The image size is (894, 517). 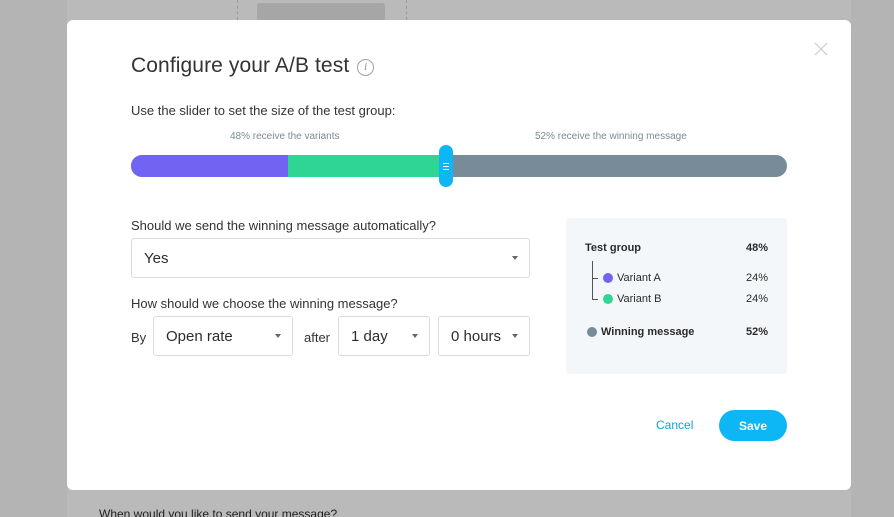 What do you see at coordinates (611, 136) in the screenshot?
I see `winning-caption: 52% receive the winning message` at bounding box center [611, 136].